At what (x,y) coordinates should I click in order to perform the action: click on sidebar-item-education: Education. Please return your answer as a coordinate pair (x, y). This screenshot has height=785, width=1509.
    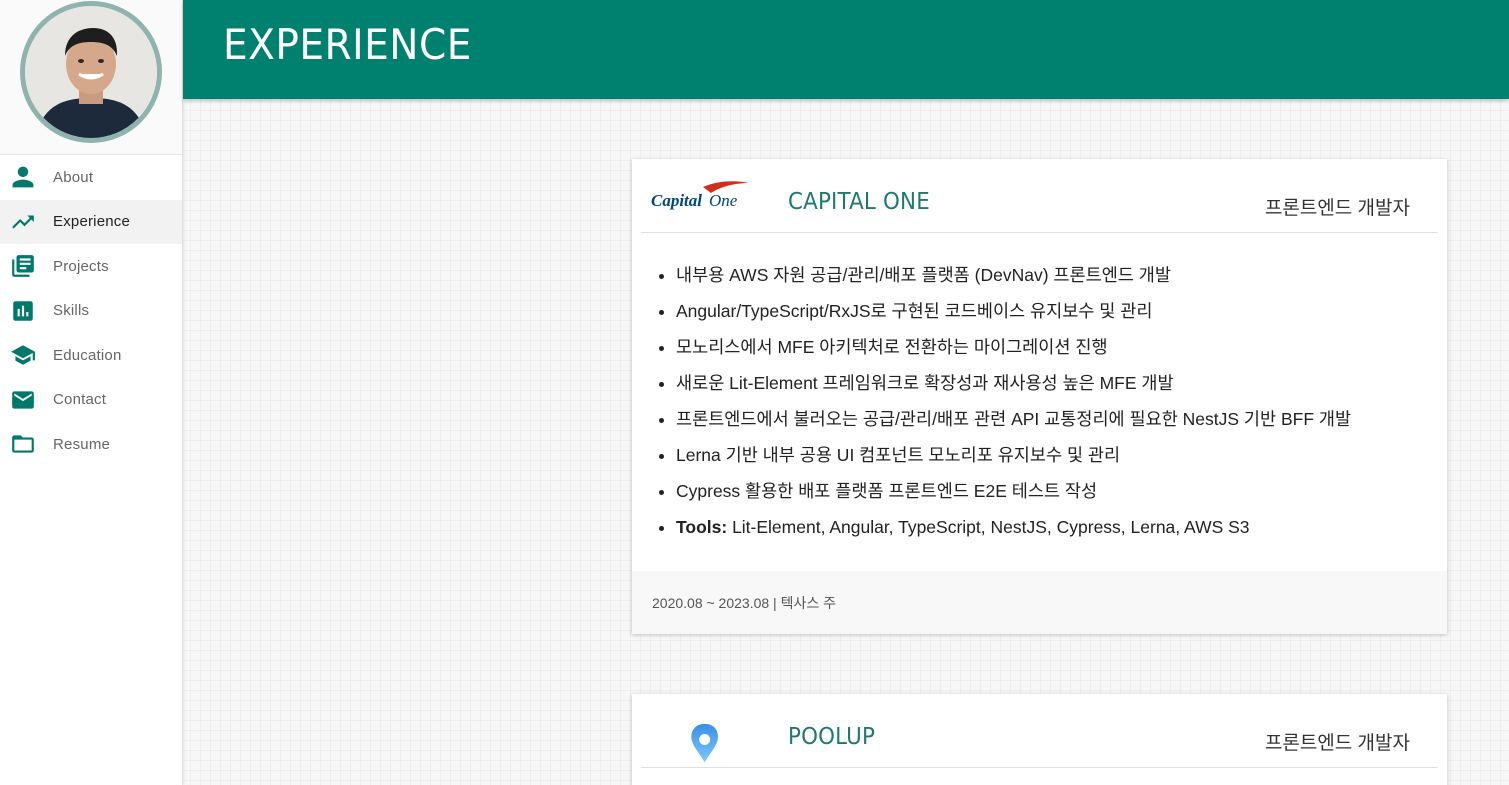
    Looking at the image, I should click on (91, 355).